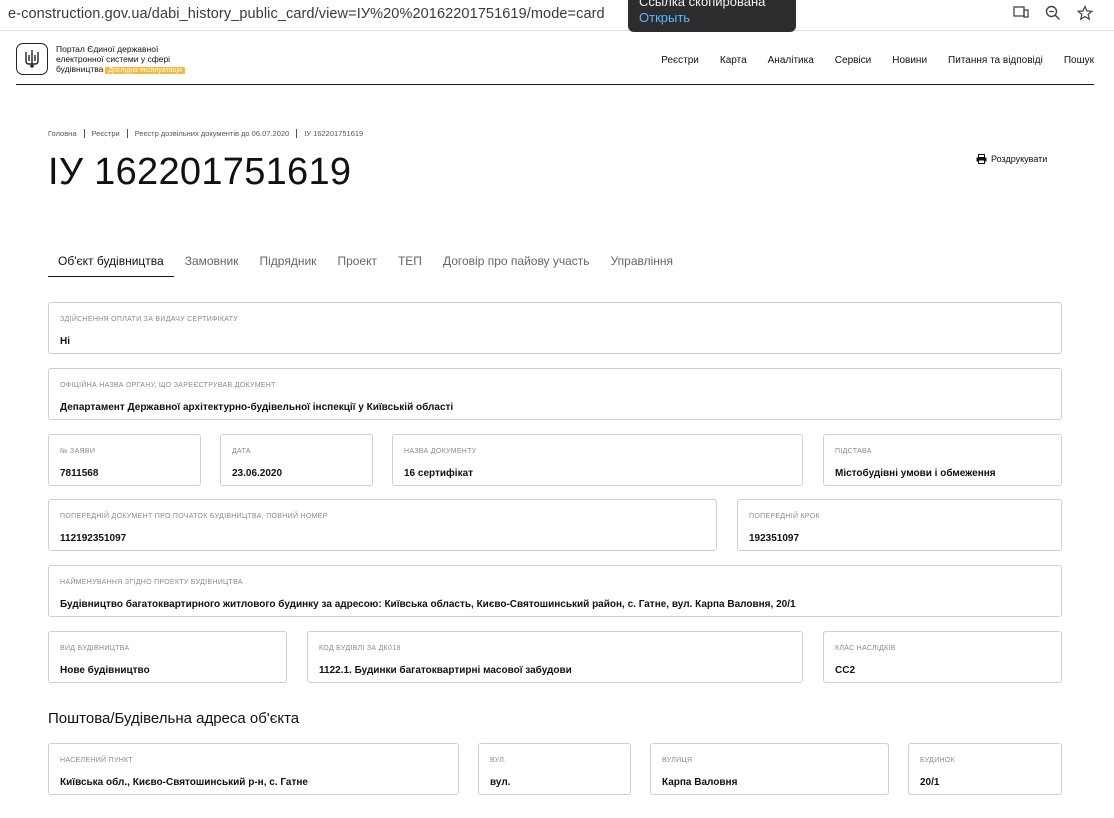  I want to click on field-label: Назва документу, so click(440, 451).